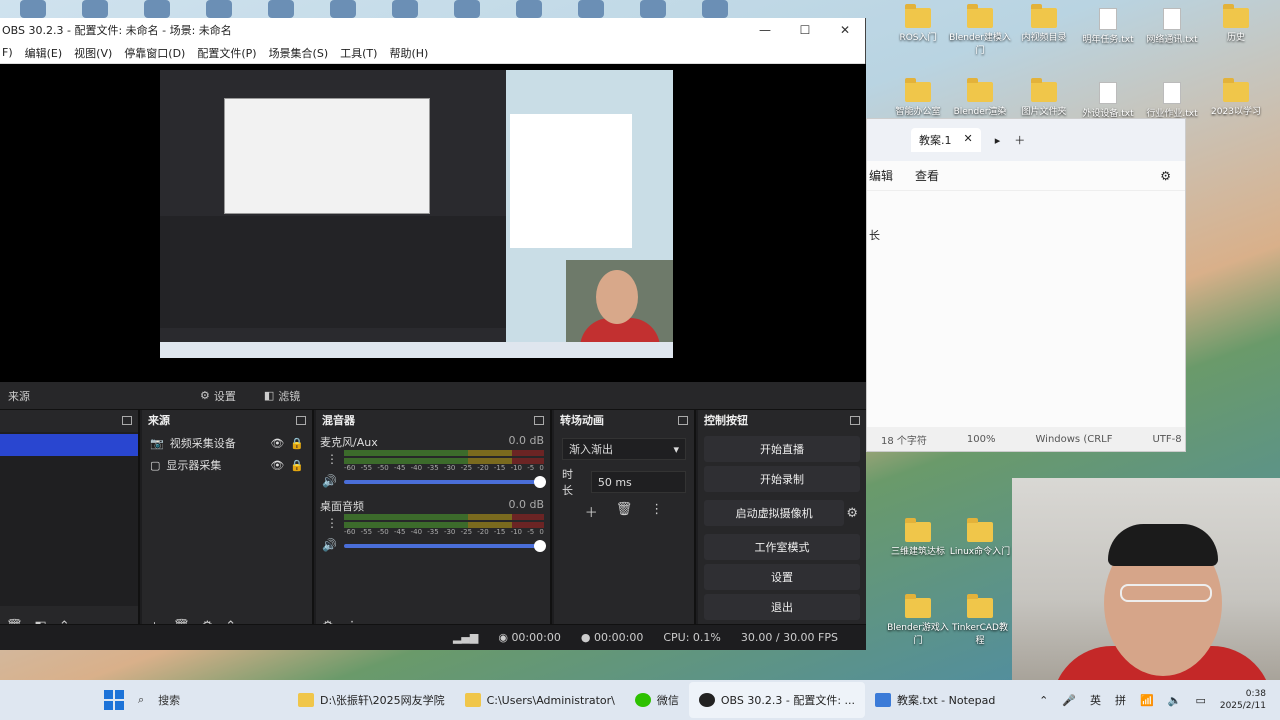  What do you see at coordinates (1044, 97) in the screenshot?
I see `desktop-icon: 图片文件夹` at bounding box center [1044, 97].